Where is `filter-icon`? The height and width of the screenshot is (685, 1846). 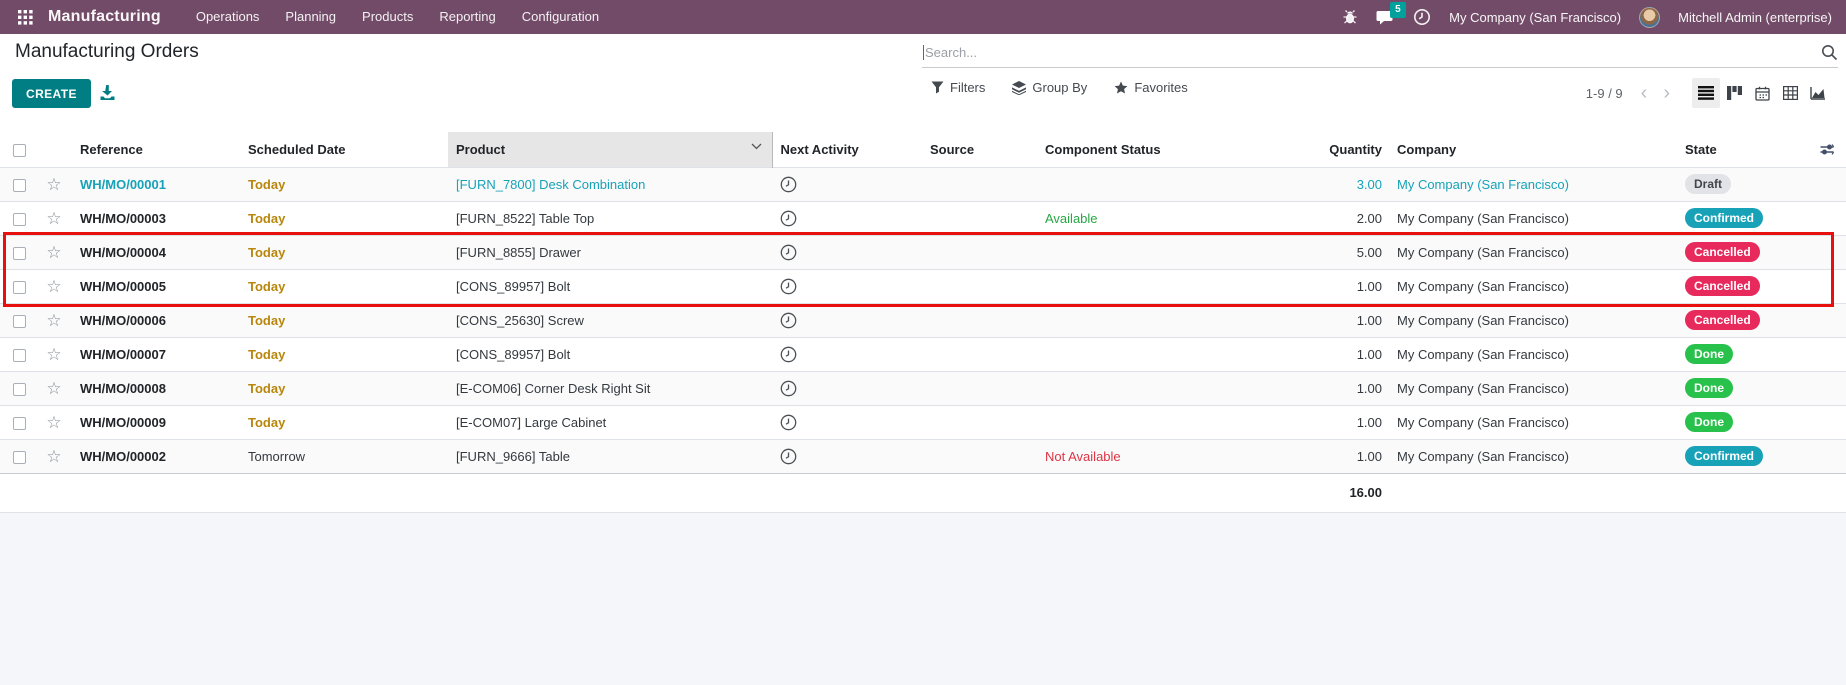
filter-icon is located at coordinates (937, 87).